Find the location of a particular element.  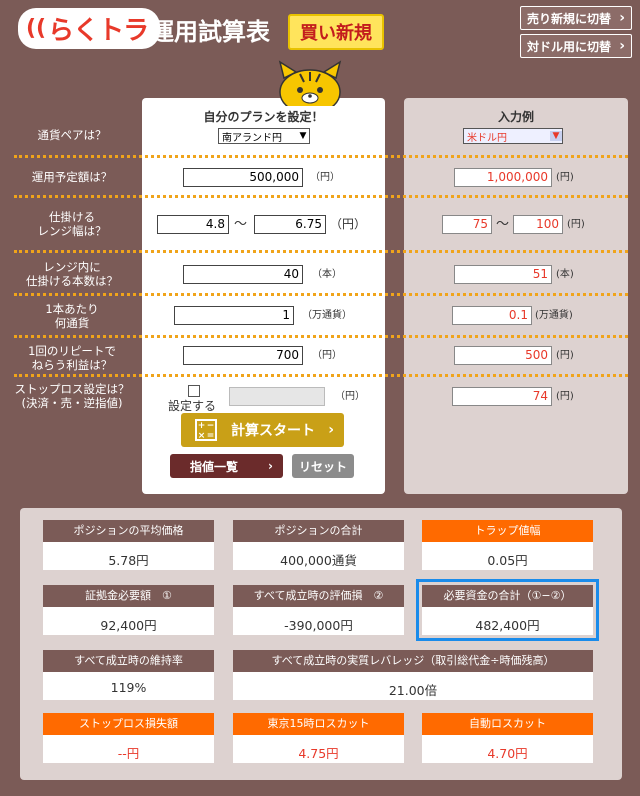

result-position-total-value: 400,000通貨 is located at coordinates (318, 560).